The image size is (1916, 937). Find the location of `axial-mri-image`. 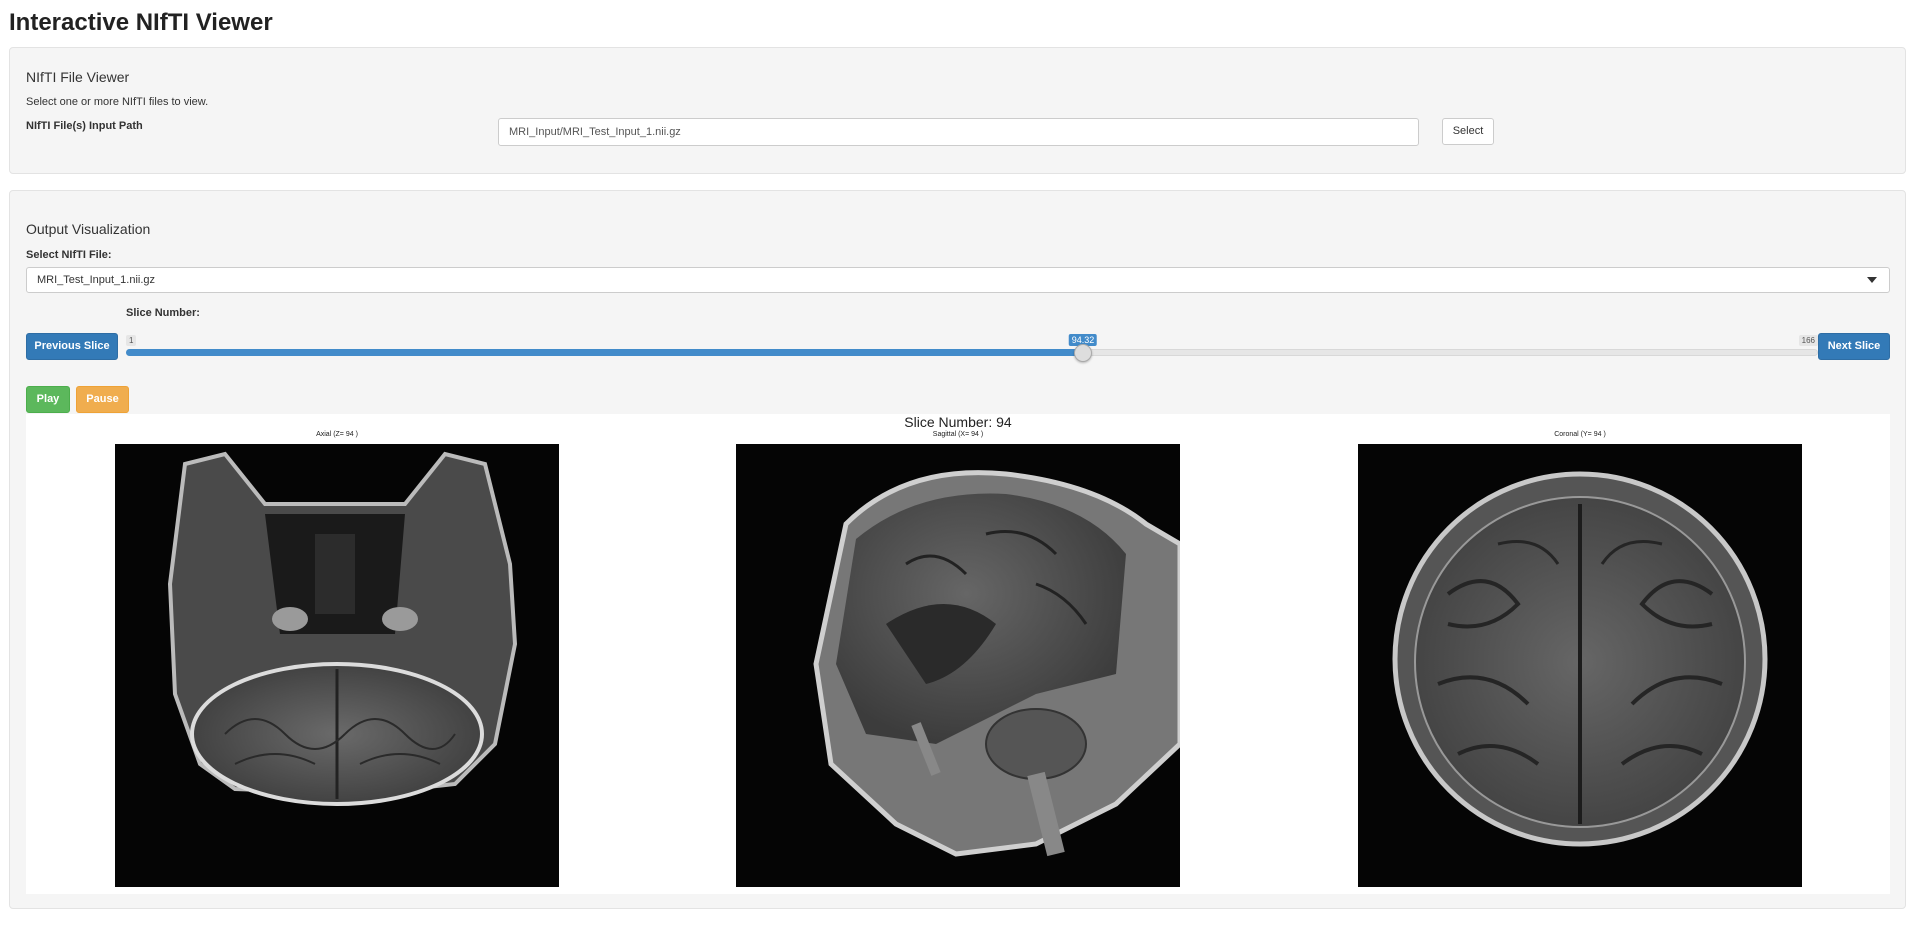

axial-mri-image is located at coordinates (337, 665).